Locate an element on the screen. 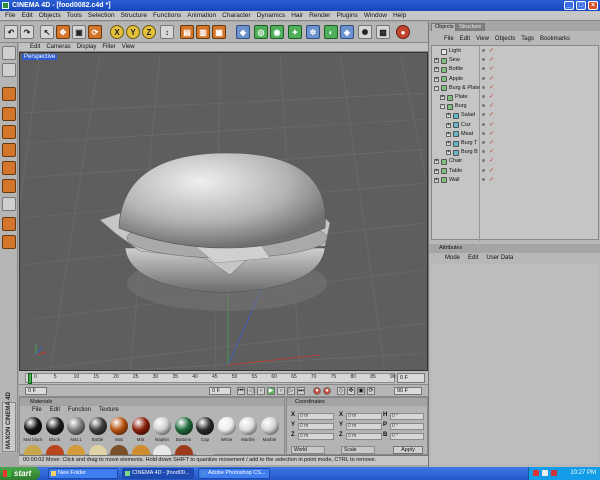  tab-structure: Structure is located at coordinates (470, 27).